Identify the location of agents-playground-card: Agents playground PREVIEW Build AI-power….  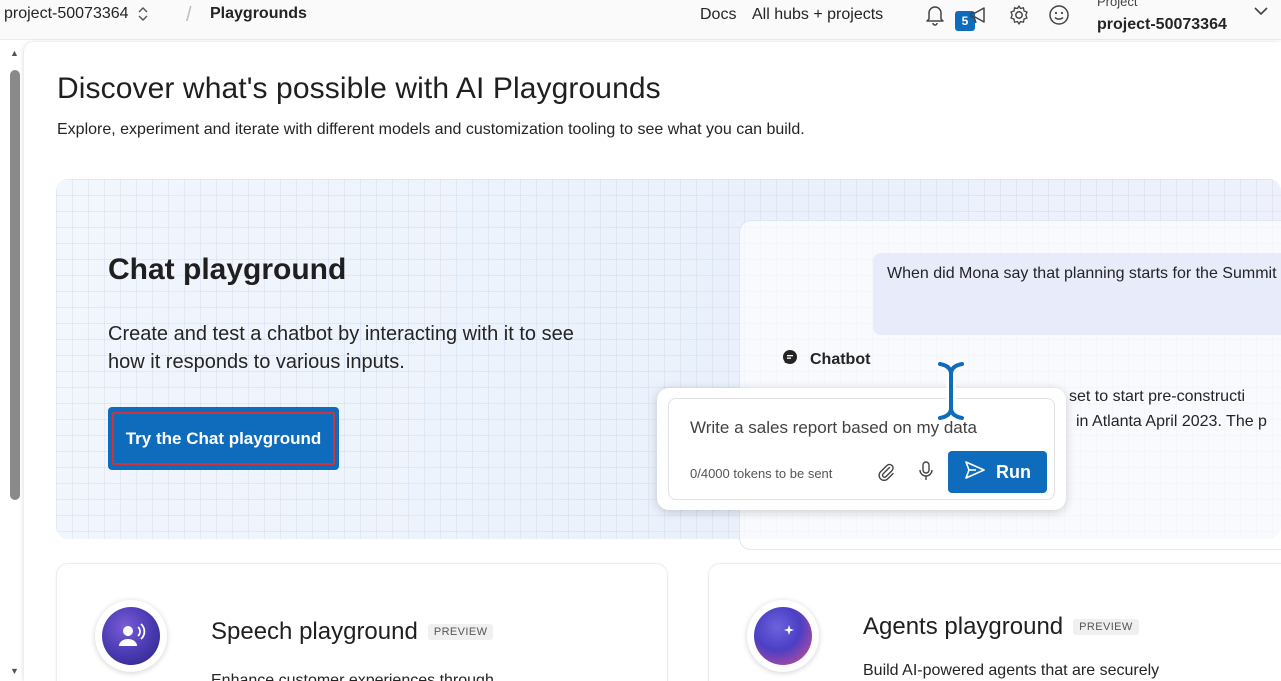
(994, 622).